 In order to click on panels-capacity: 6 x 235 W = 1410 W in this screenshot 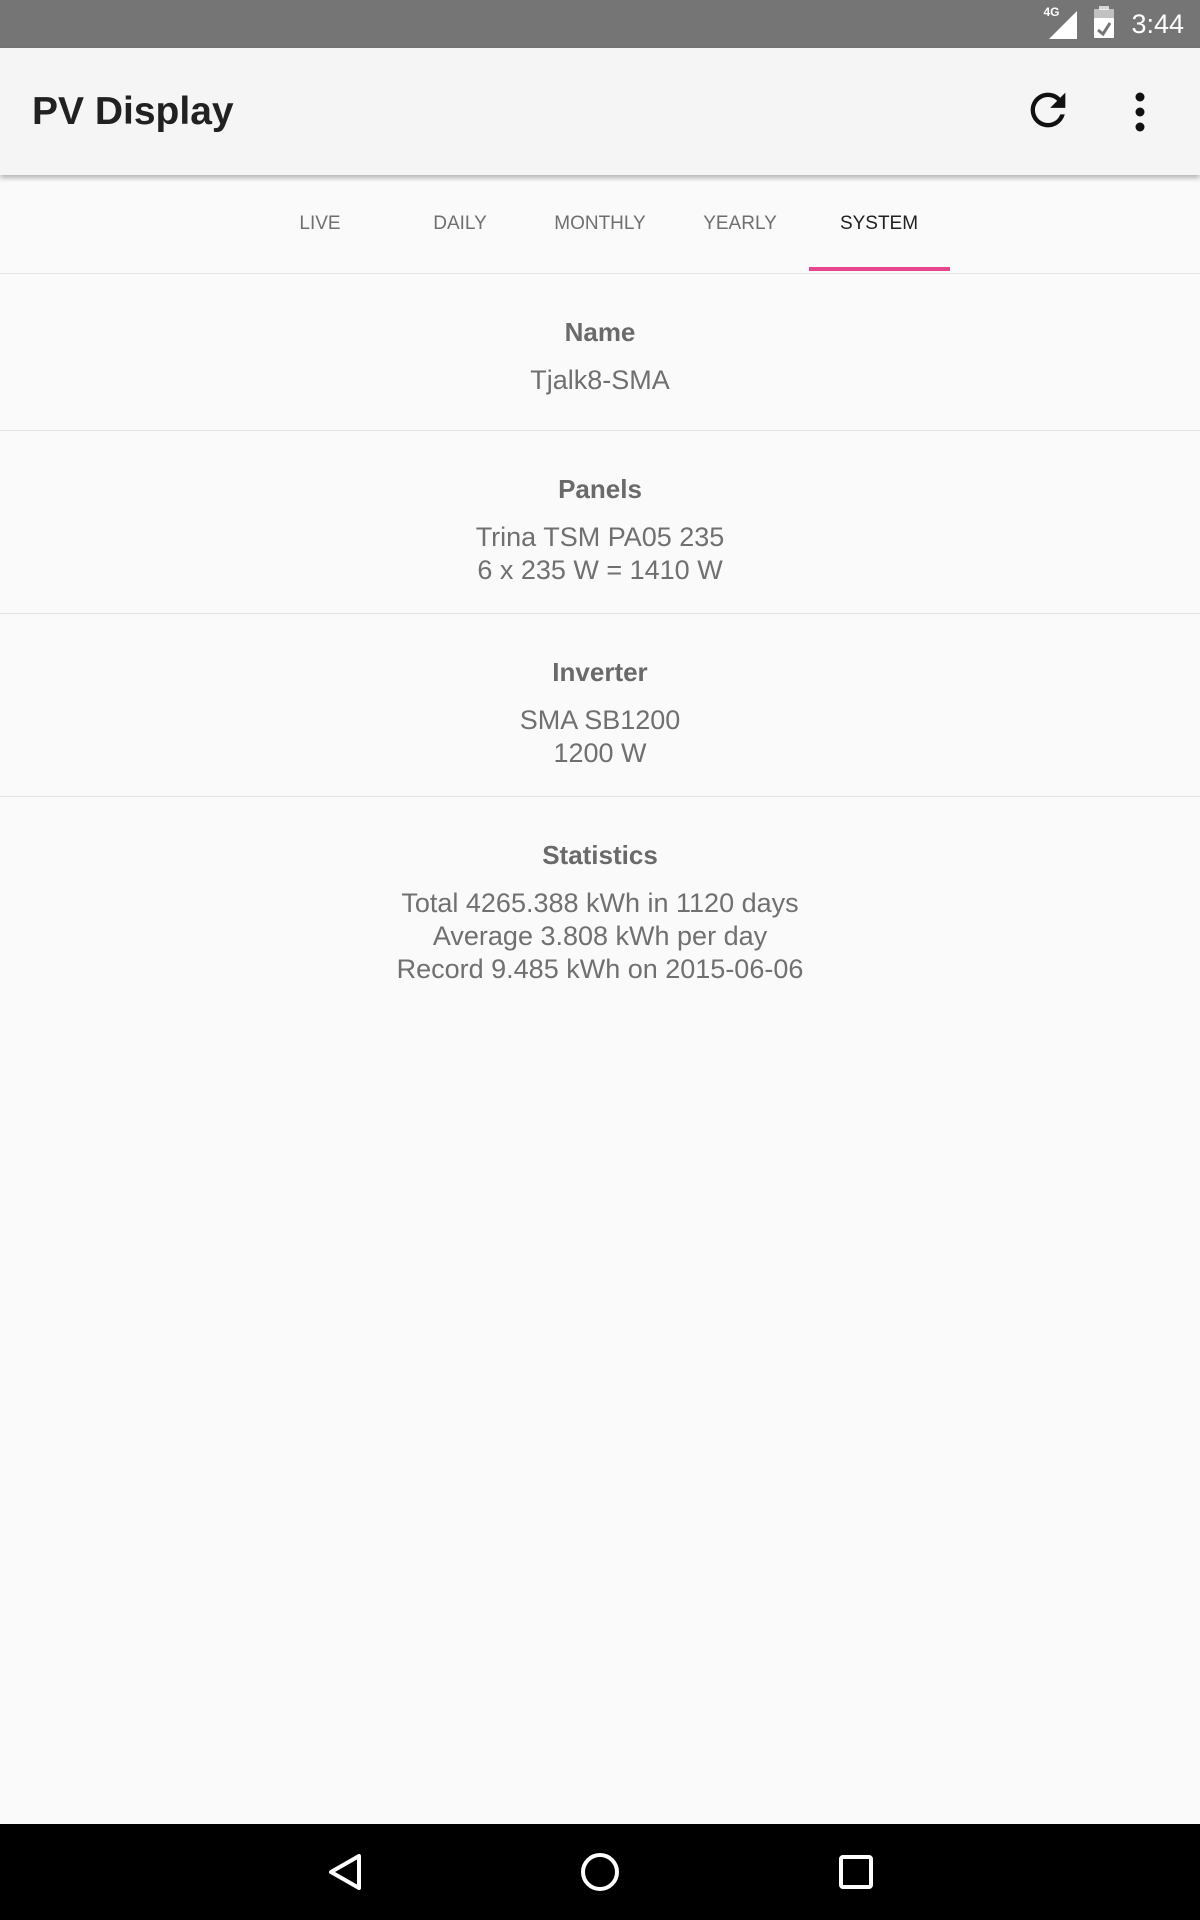, I will do `click(600, 570)`.